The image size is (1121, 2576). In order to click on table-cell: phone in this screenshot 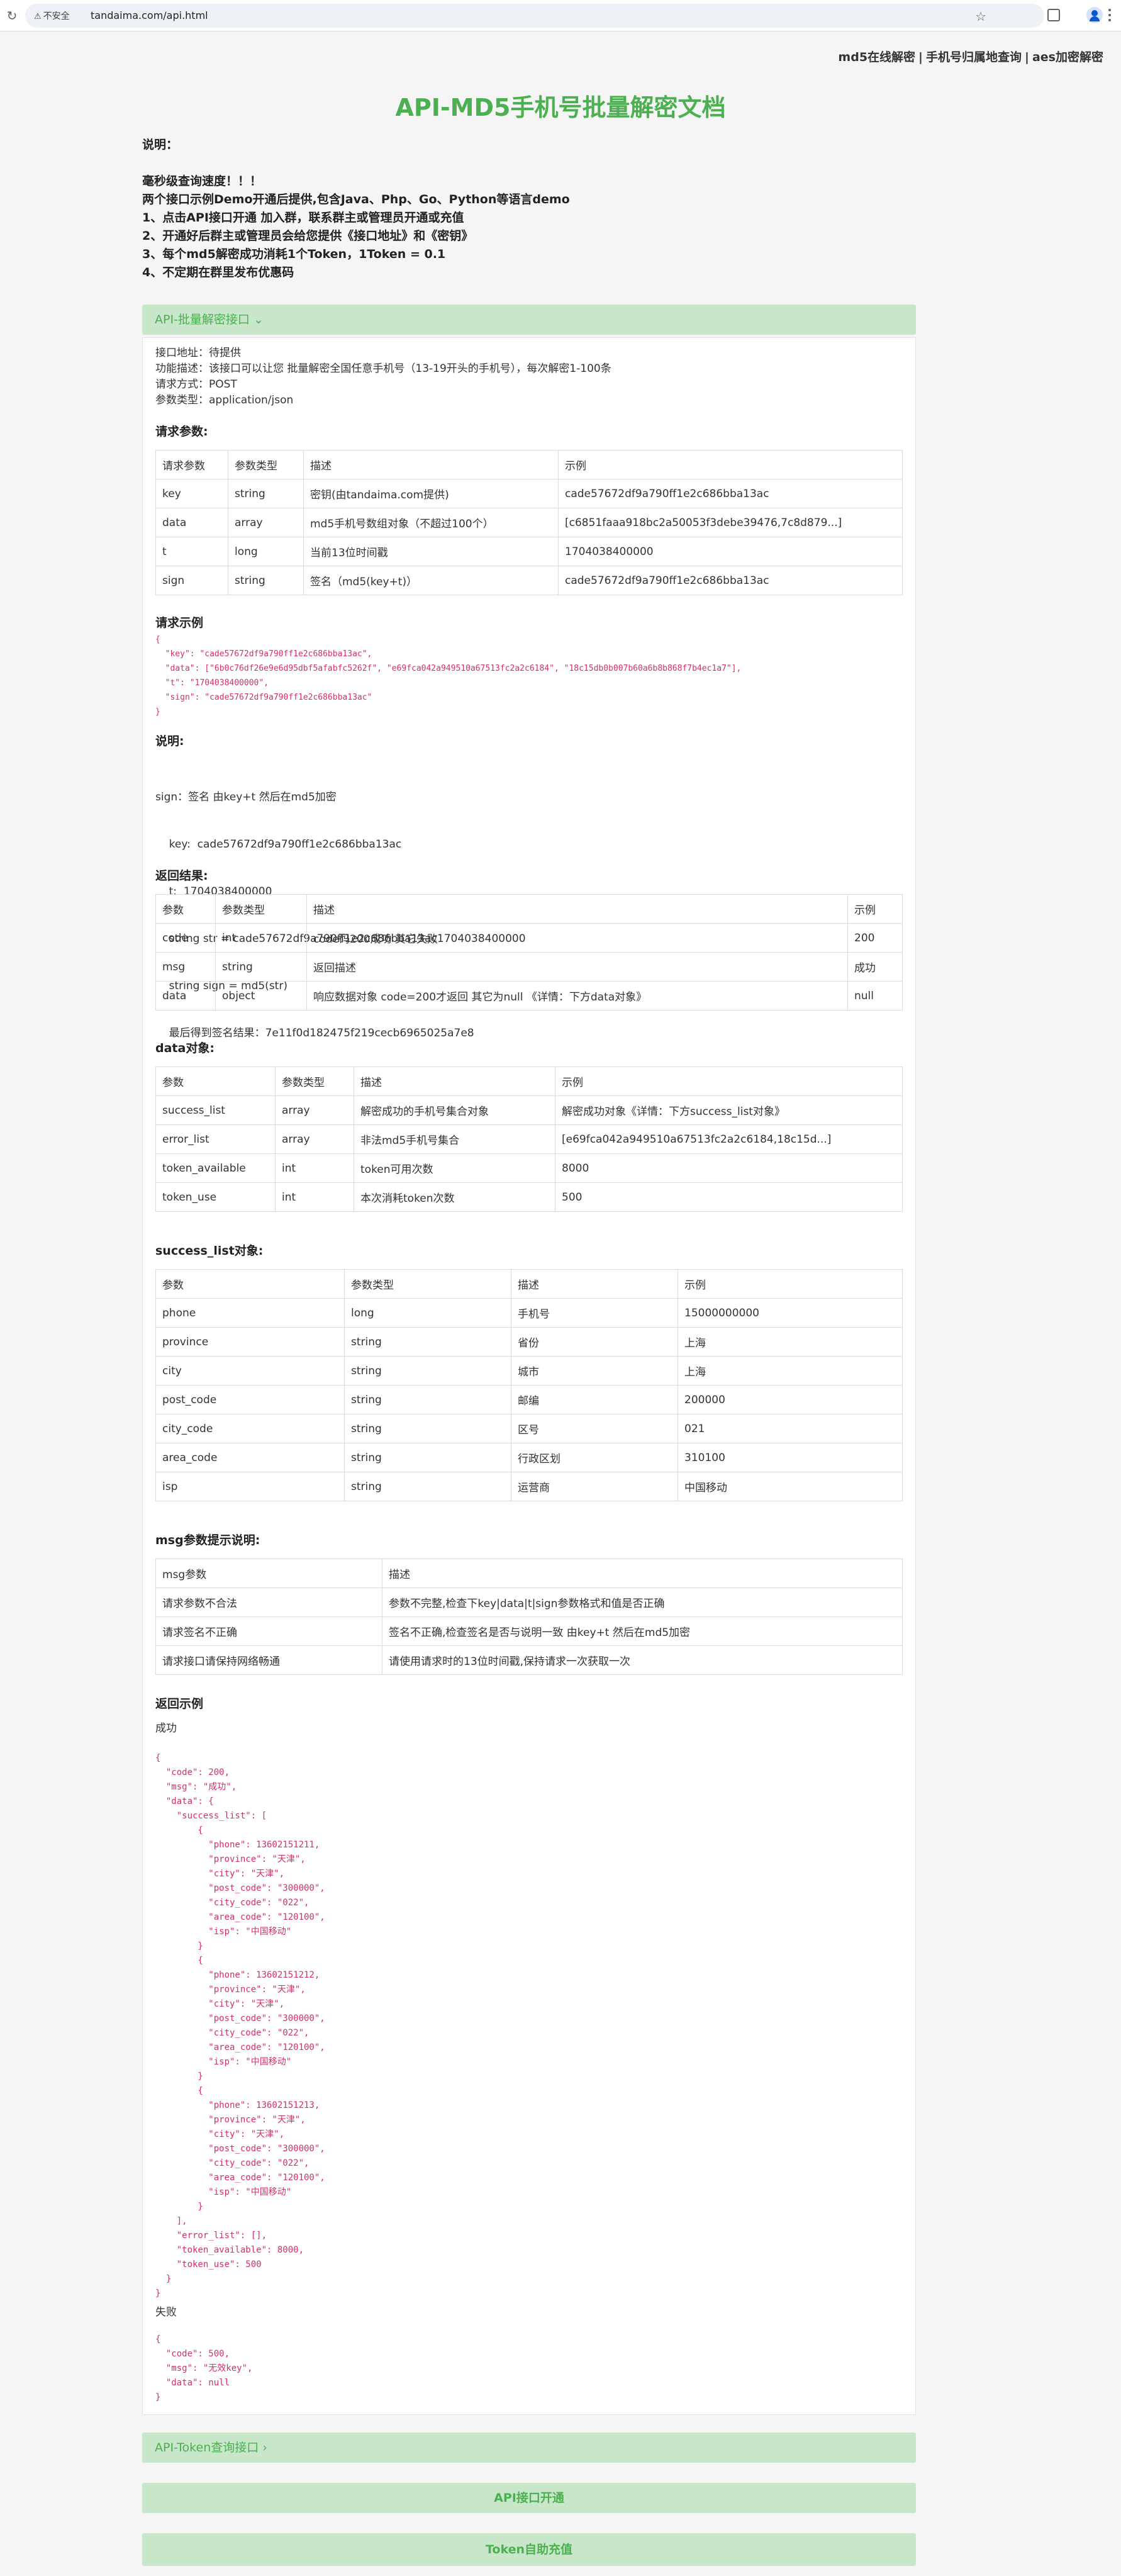, I will do `click(250, 1313)`.